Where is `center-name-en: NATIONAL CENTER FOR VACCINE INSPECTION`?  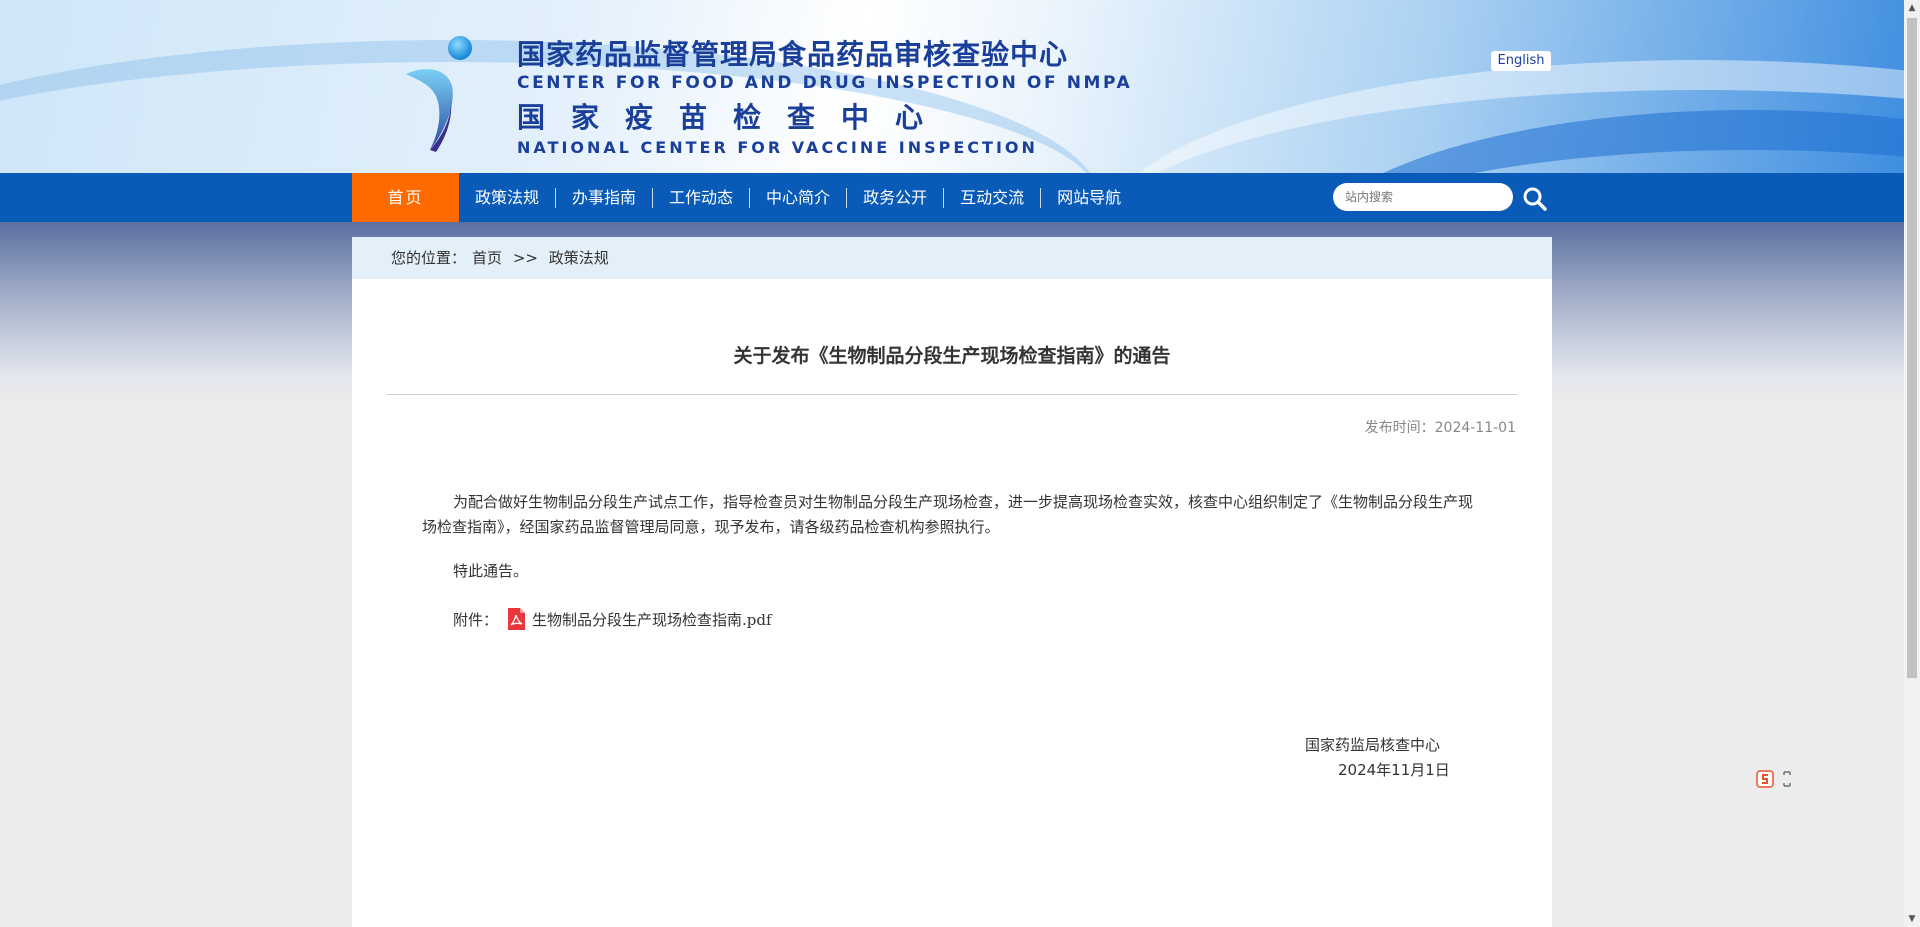
center-name-en: NATIONAL CENTER FOR VACCINE INSPECTION is located at coordinates (777, 147).